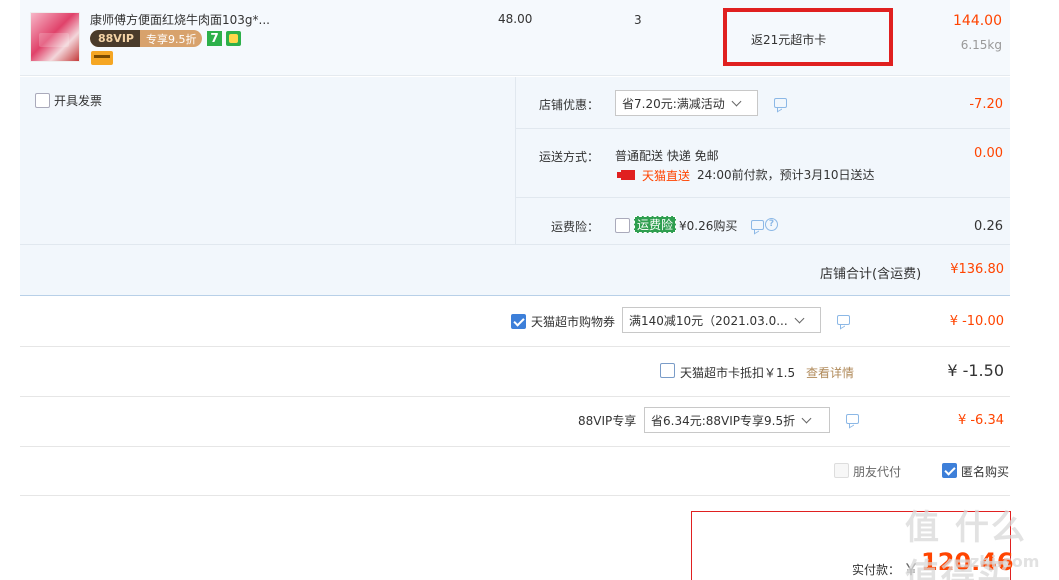 This screenshot has width=1059, height=580. What do you see at coordinates (667, 156) in the screenshot?
I see `shipping-method: 普通配送 快递 免邮` at bounding box center [667, 156].